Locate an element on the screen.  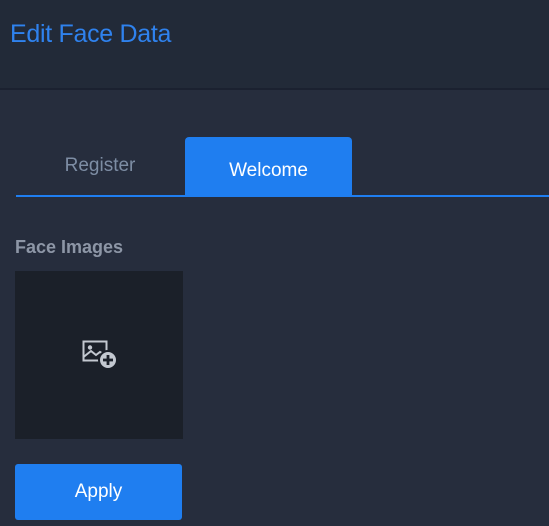
header-divider is located at coordinates (274, 89).